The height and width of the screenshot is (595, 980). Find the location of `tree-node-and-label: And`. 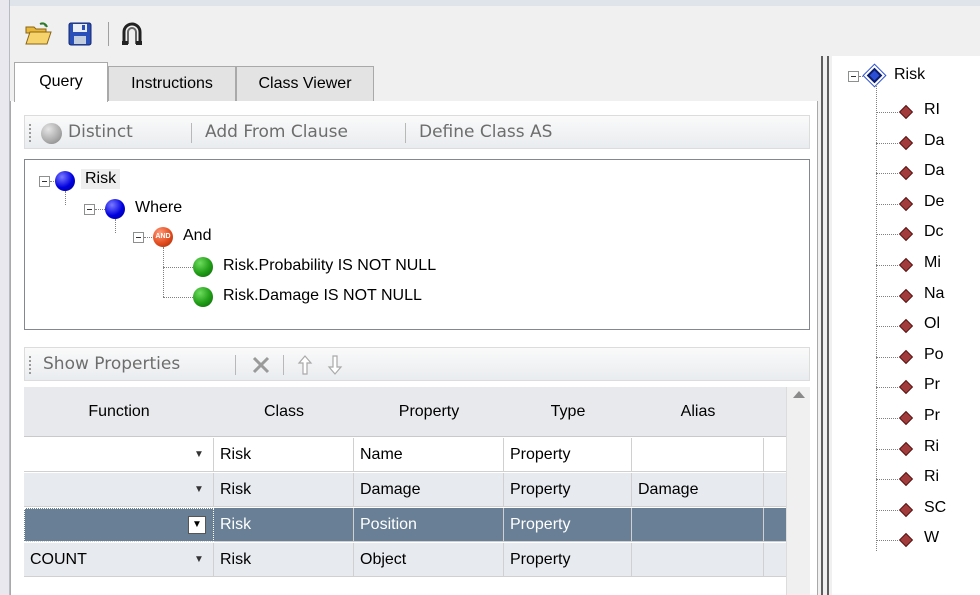

tree-node-and-label: And is located at coordinates (197, 235).